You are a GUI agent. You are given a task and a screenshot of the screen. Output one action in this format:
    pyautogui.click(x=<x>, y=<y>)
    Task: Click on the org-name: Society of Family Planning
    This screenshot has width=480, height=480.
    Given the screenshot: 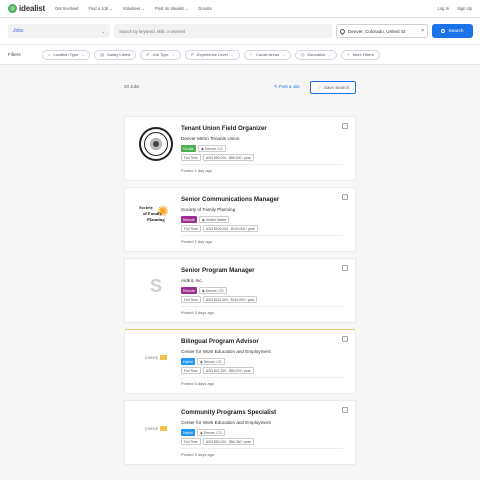 What is the action you would take?
    pyautogui.click(x=208, y=209)
    